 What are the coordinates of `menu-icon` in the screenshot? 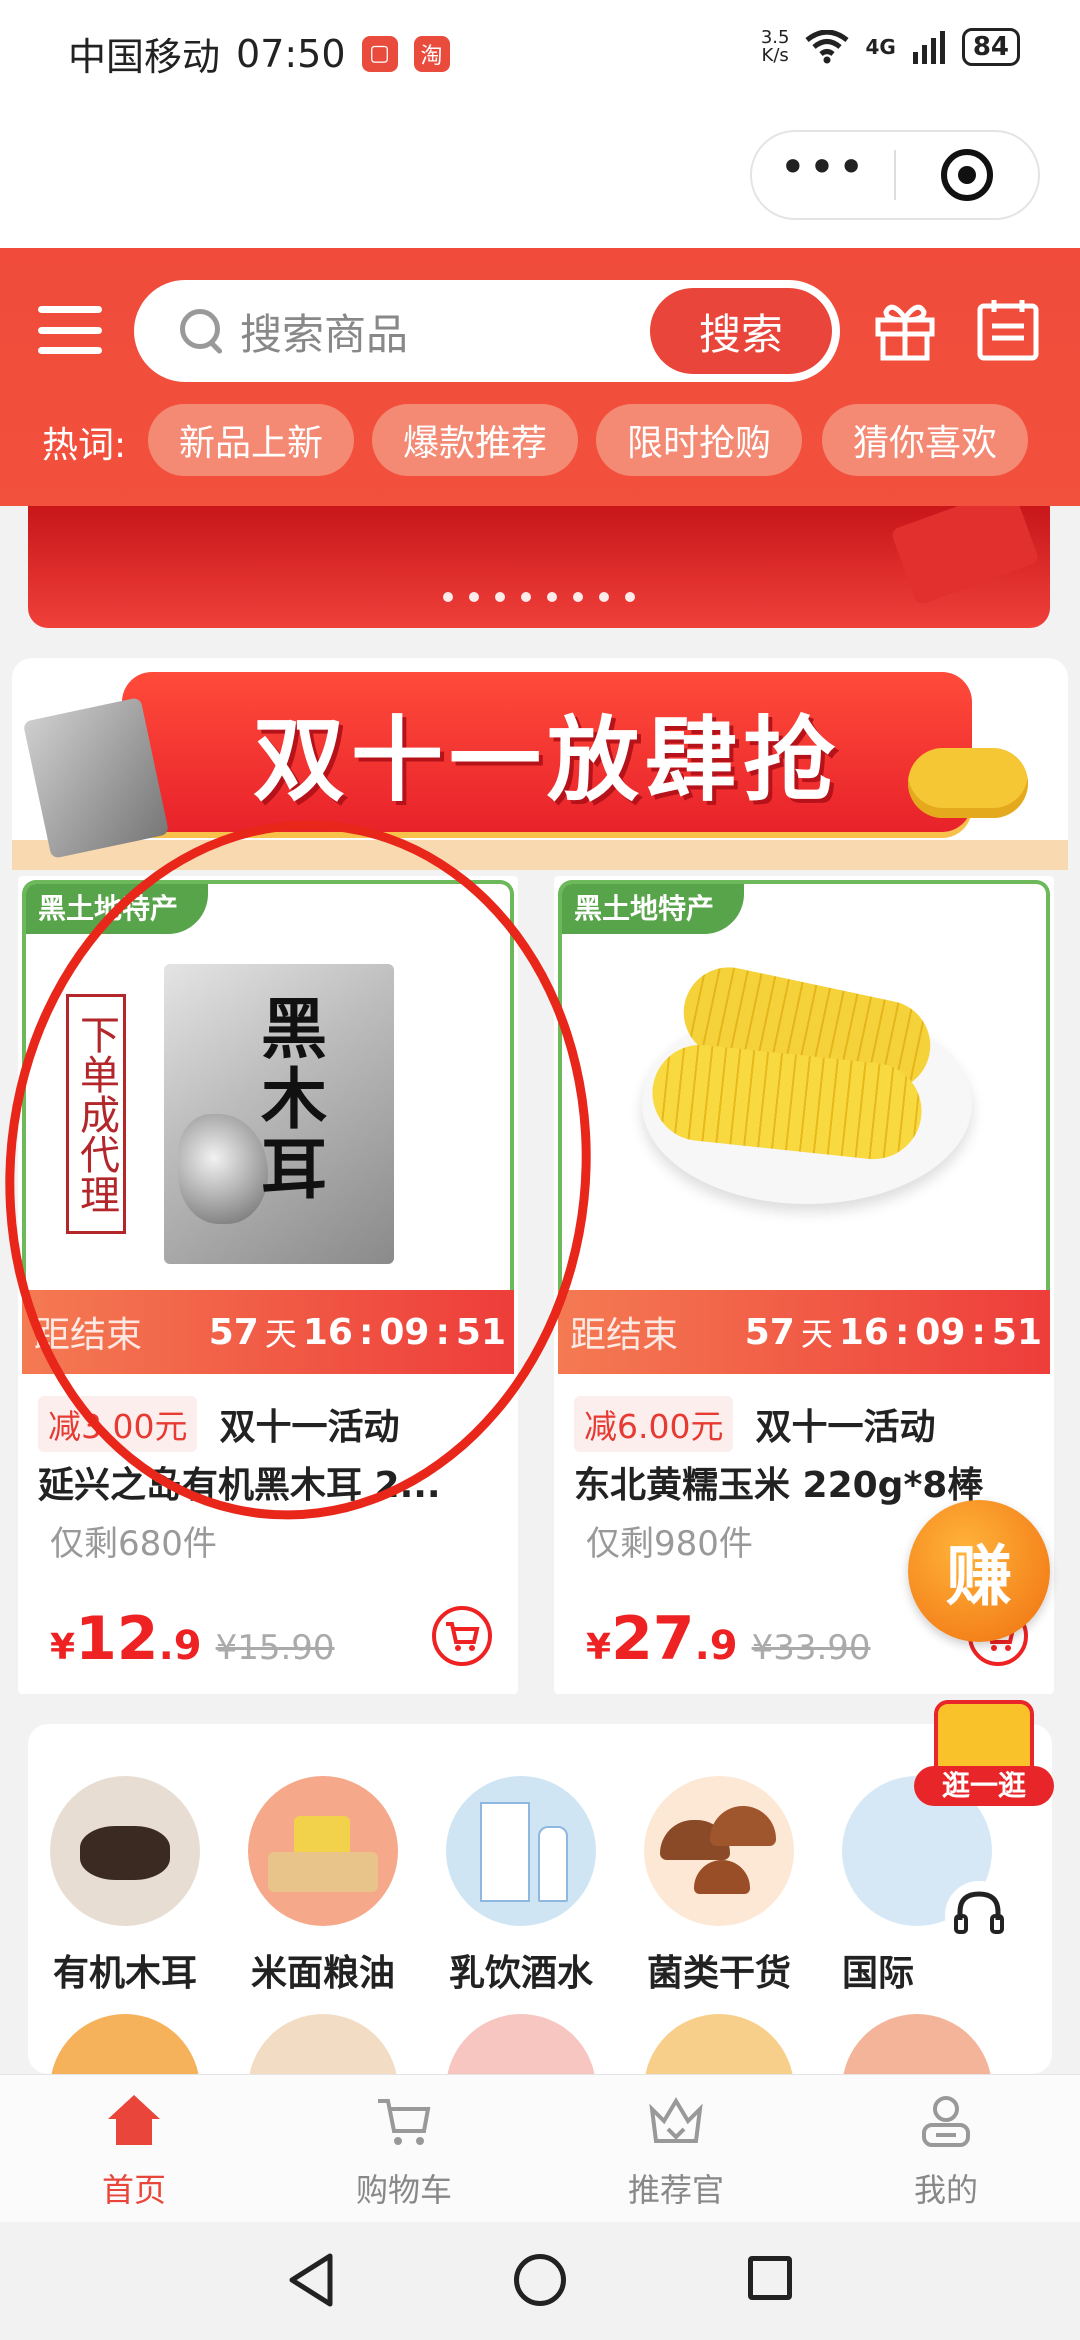 It's located at (70, 330).